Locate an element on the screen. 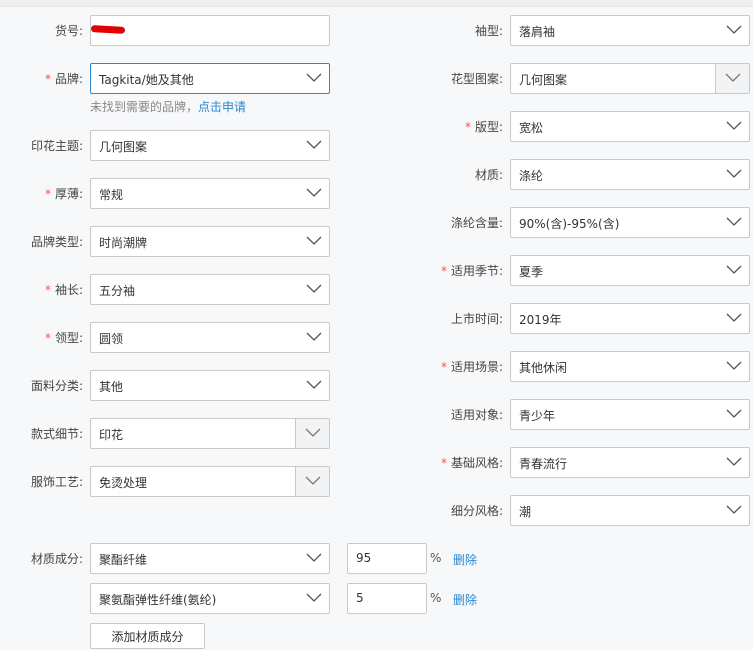 The width and height of the screenshot is (753, 650). print-theme-select: 几何图案 is located at coordinates (210, 145).